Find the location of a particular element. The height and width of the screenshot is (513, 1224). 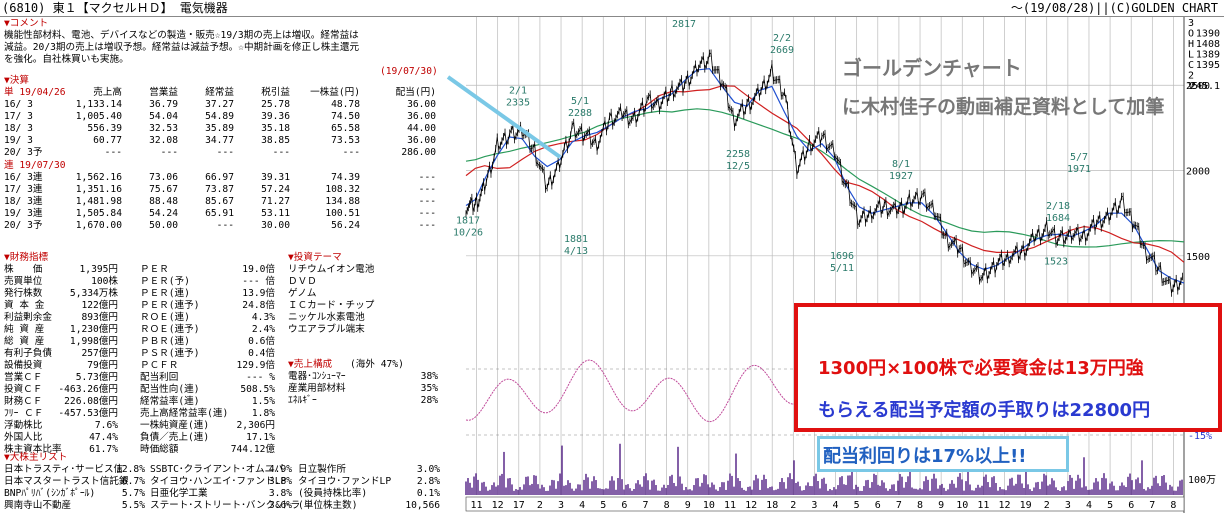

zaimu-label: 有利子負債 is located at coordinates (28, 353).